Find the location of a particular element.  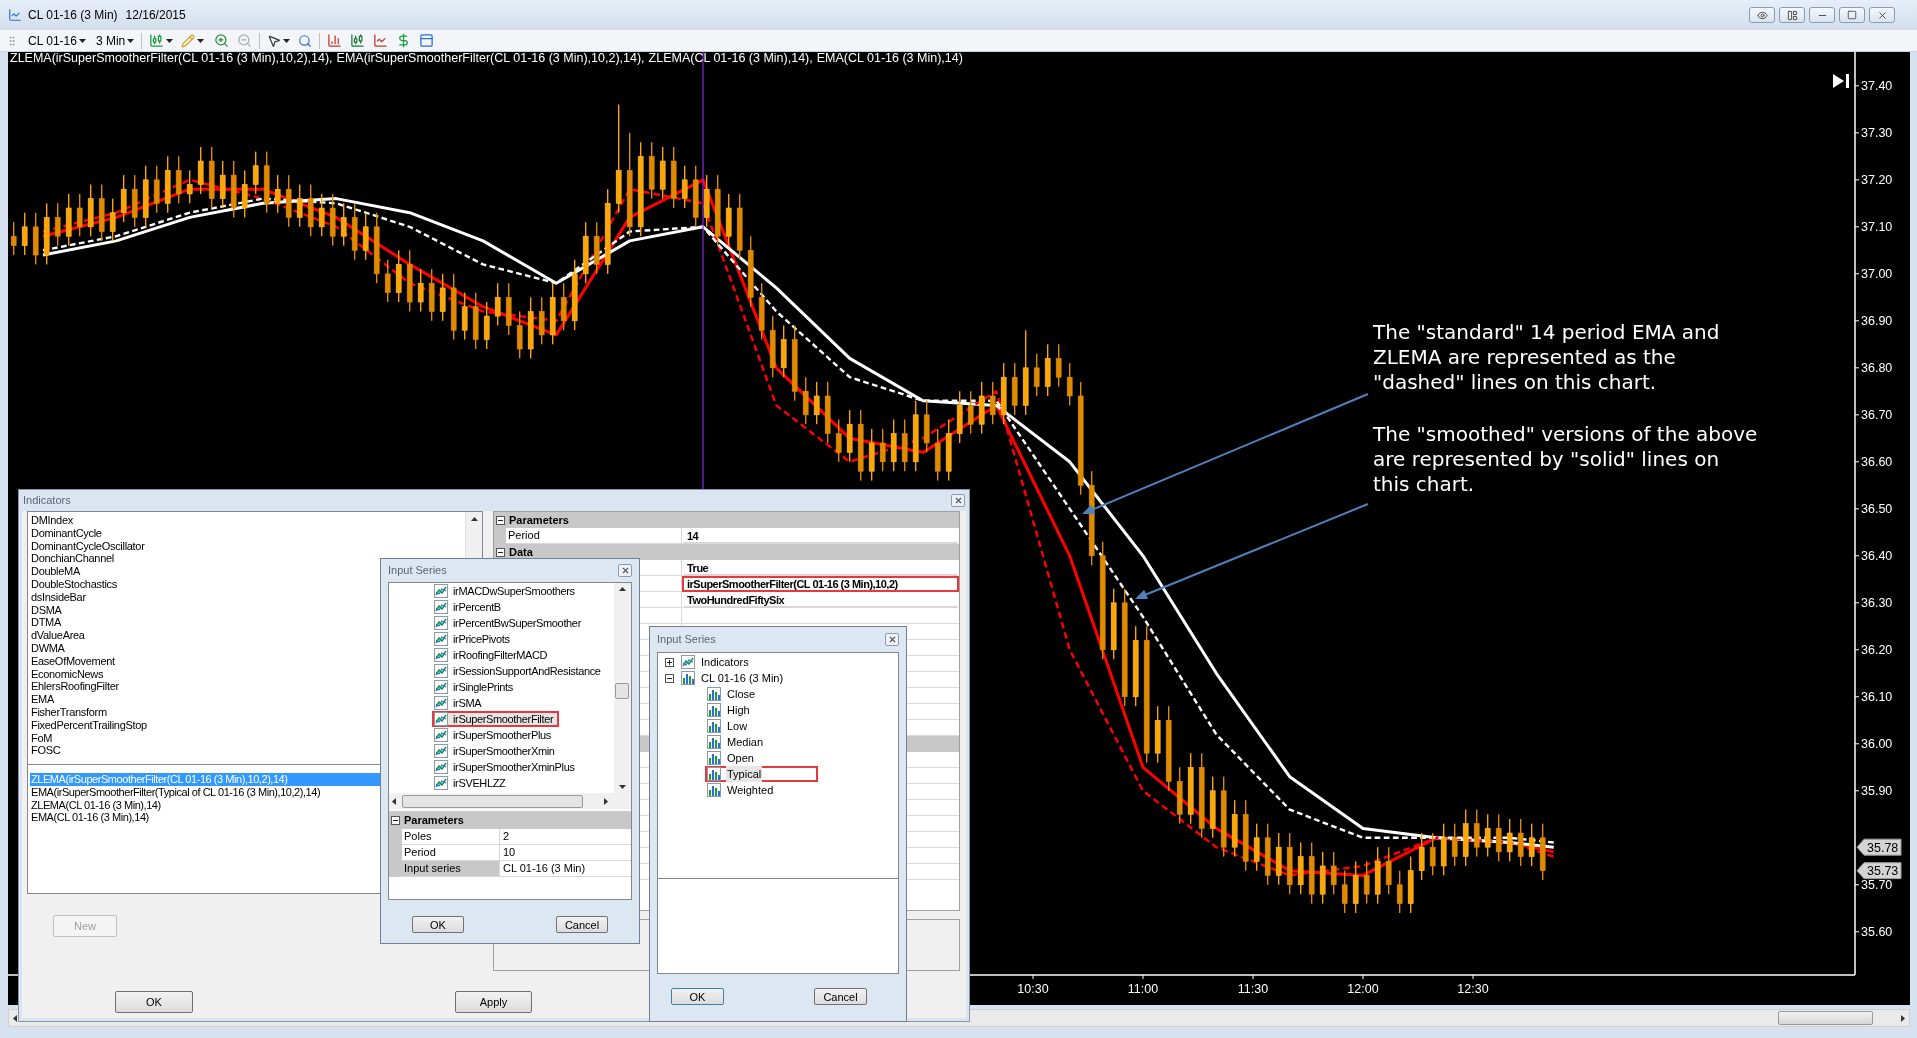

interval-dropdown: 3 Min is located at coordinates (115, 40).